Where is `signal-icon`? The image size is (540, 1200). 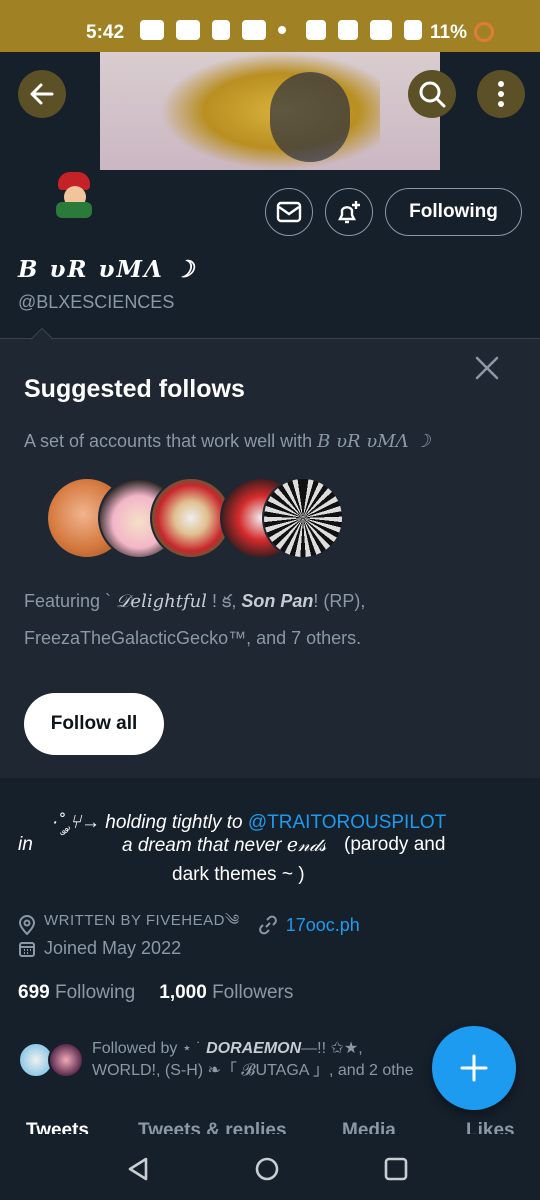
signal-icon is located at coordinates (413, 30).